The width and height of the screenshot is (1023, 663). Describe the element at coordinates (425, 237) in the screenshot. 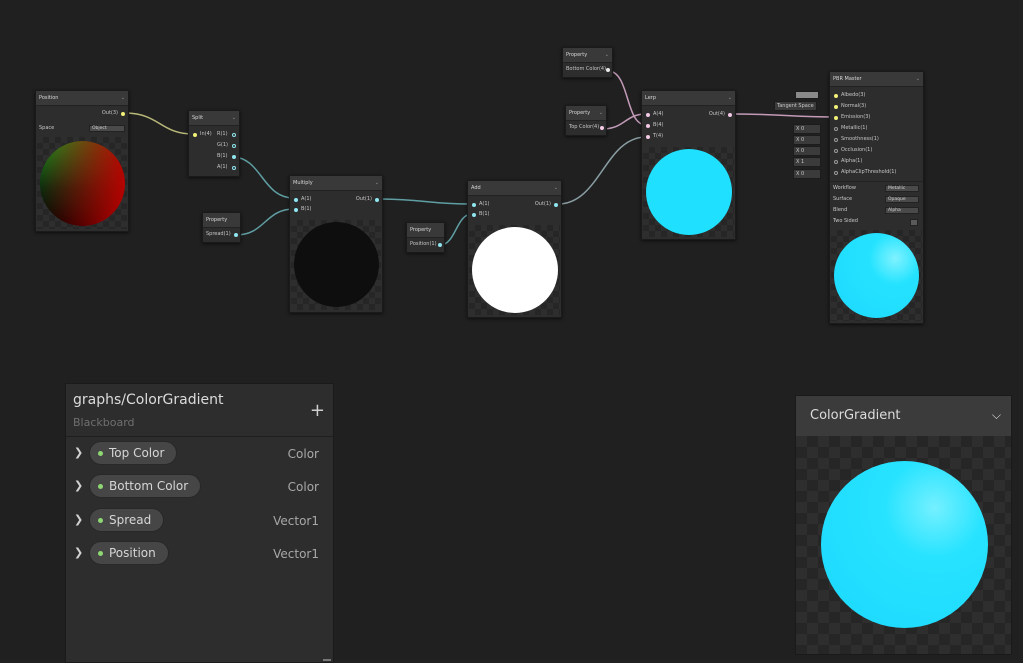

I see `property-position-node: Property Position(1)` at that location.